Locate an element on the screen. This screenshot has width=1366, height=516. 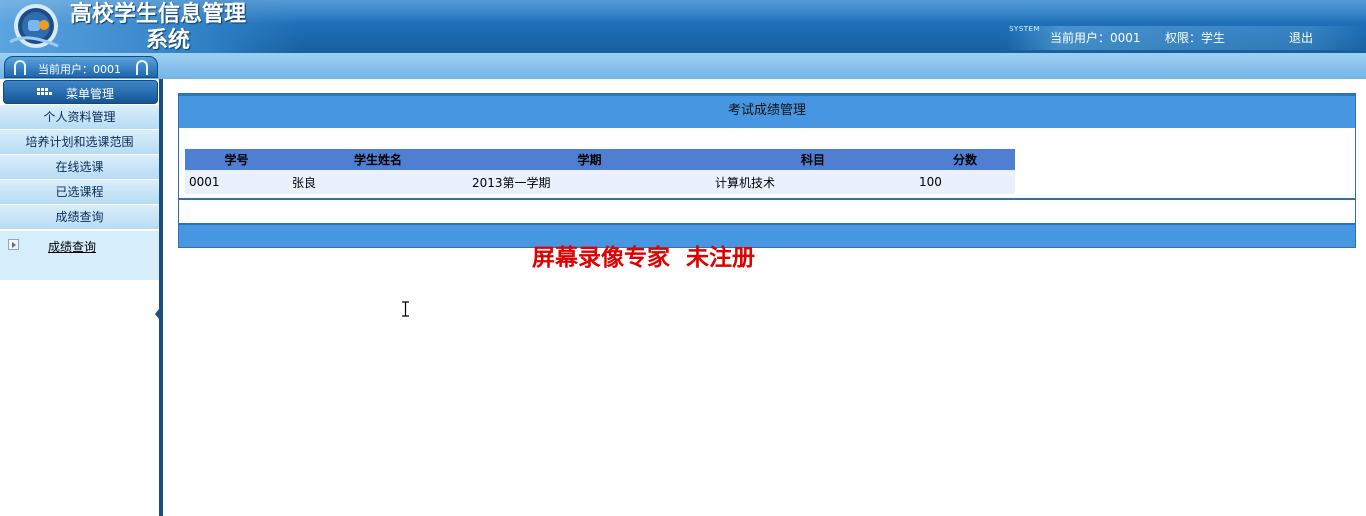
panel-top-line is located at coordinates (767, 95).